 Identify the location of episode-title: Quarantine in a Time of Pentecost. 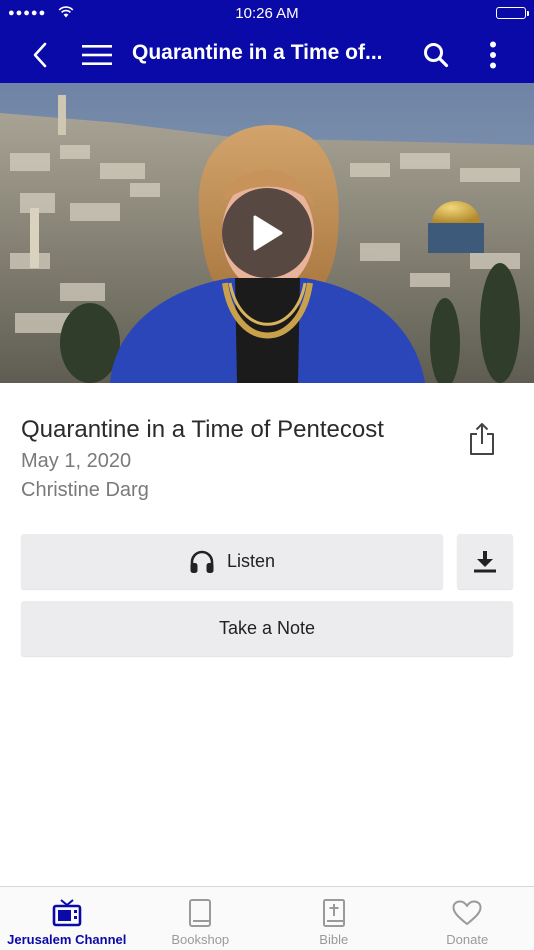
(202, 429).